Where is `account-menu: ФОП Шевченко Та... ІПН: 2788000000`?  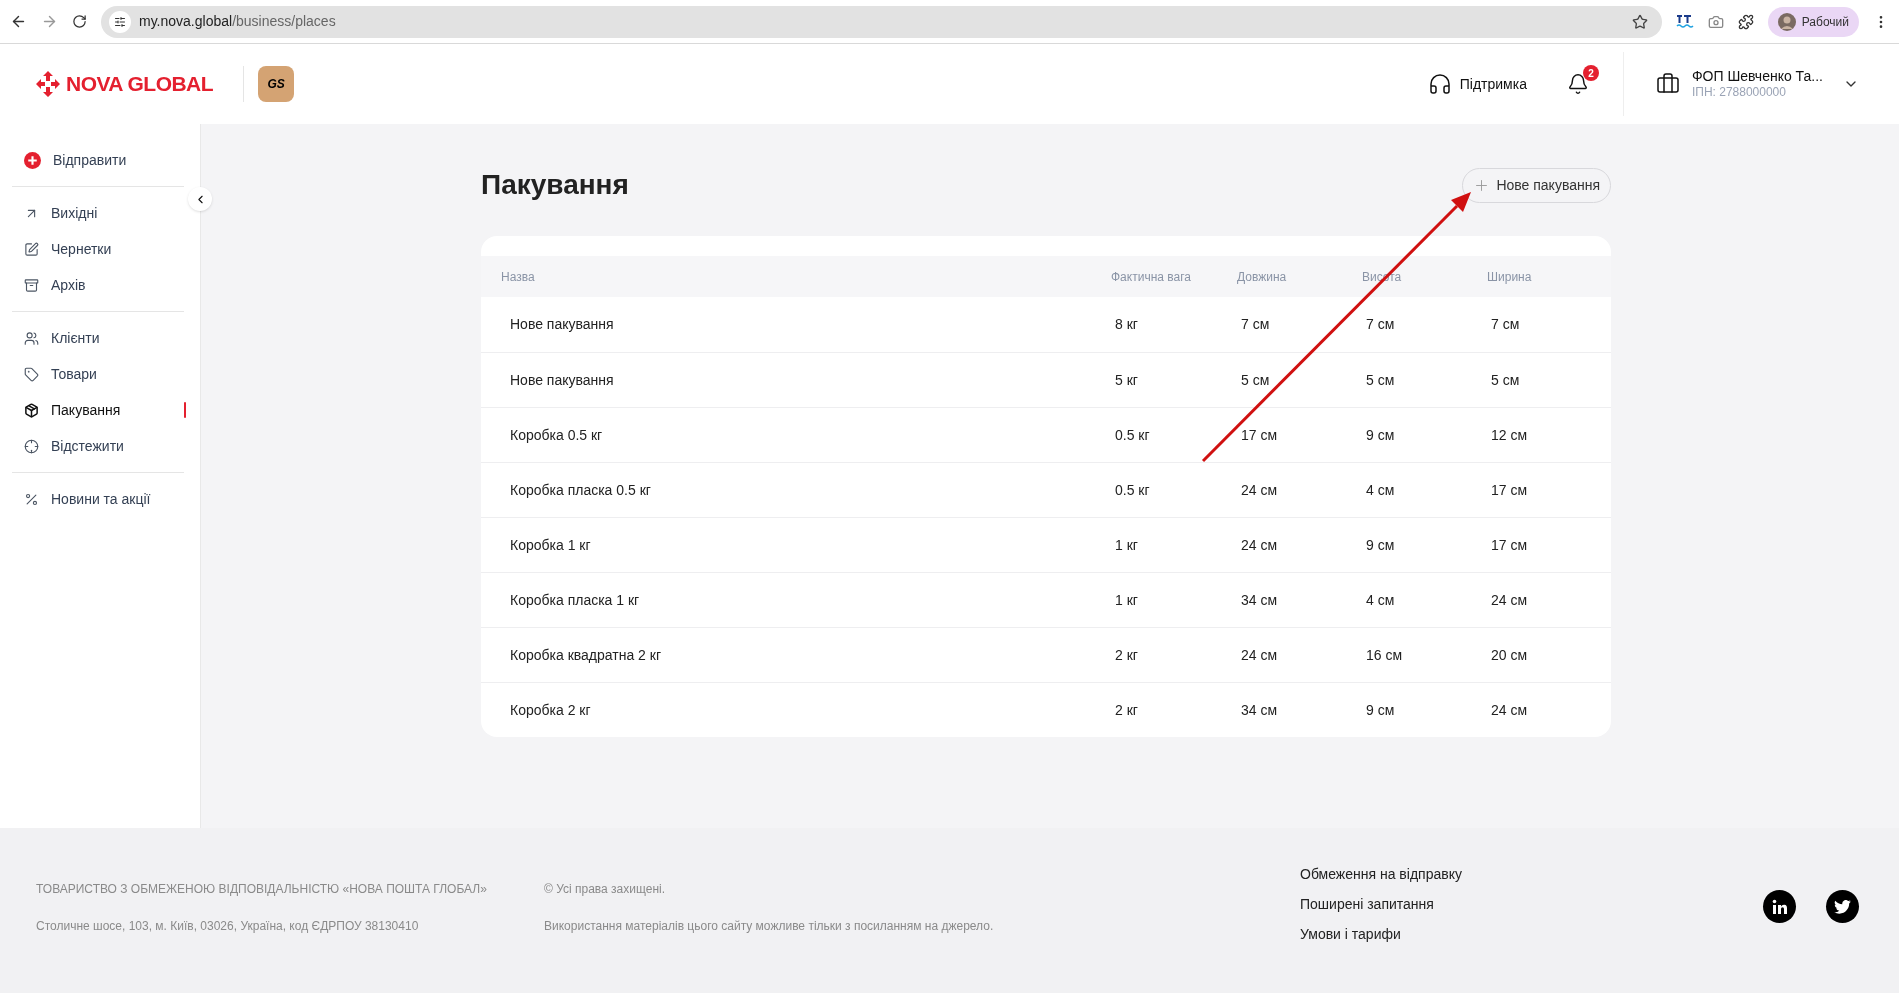
account-menu: ФОП Шевченко Та... ІПН: 2788000000 is located at coordinates (1757, 84).